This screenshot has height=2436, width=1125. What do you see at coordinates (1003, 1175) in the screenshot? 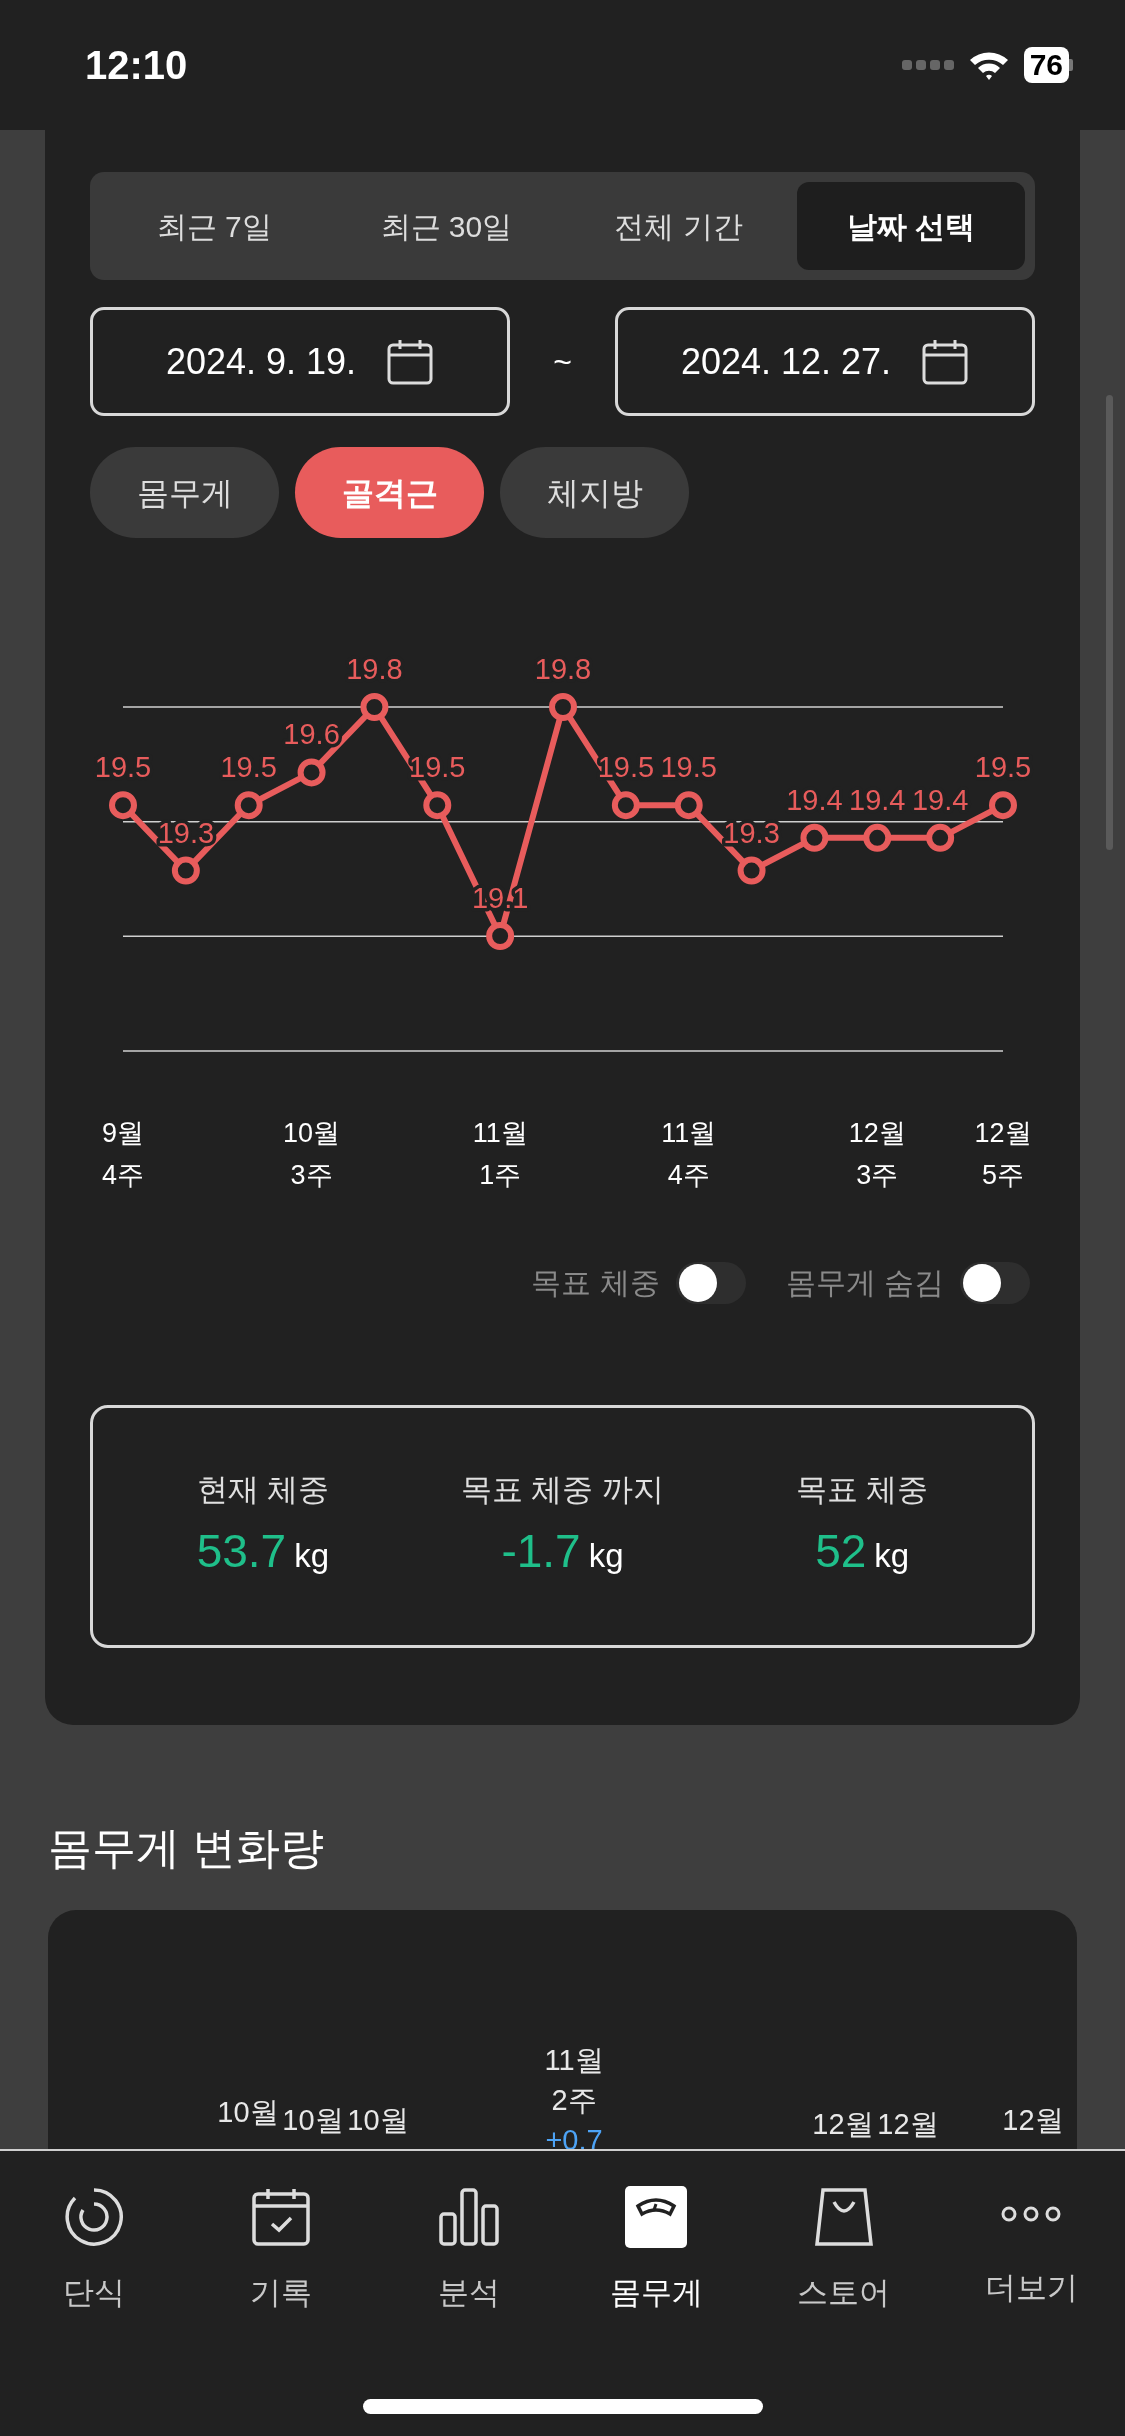
I see `axis-label: 5주` at bounding box center [1003, 1175].